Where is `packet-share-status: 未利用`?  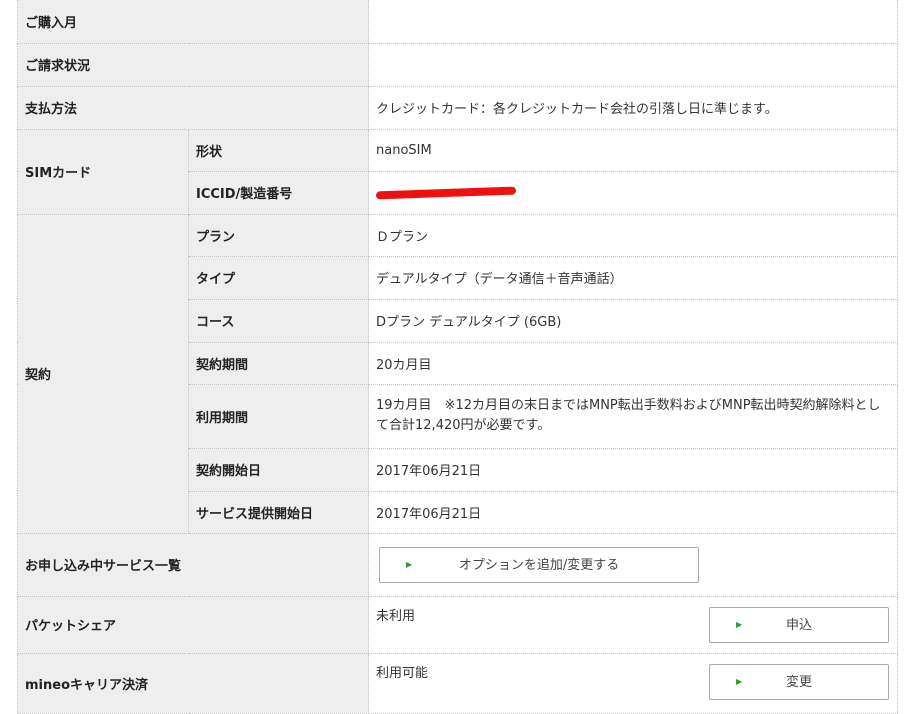 packet-share-status: 未利用 is located at coordinates (396, 616).